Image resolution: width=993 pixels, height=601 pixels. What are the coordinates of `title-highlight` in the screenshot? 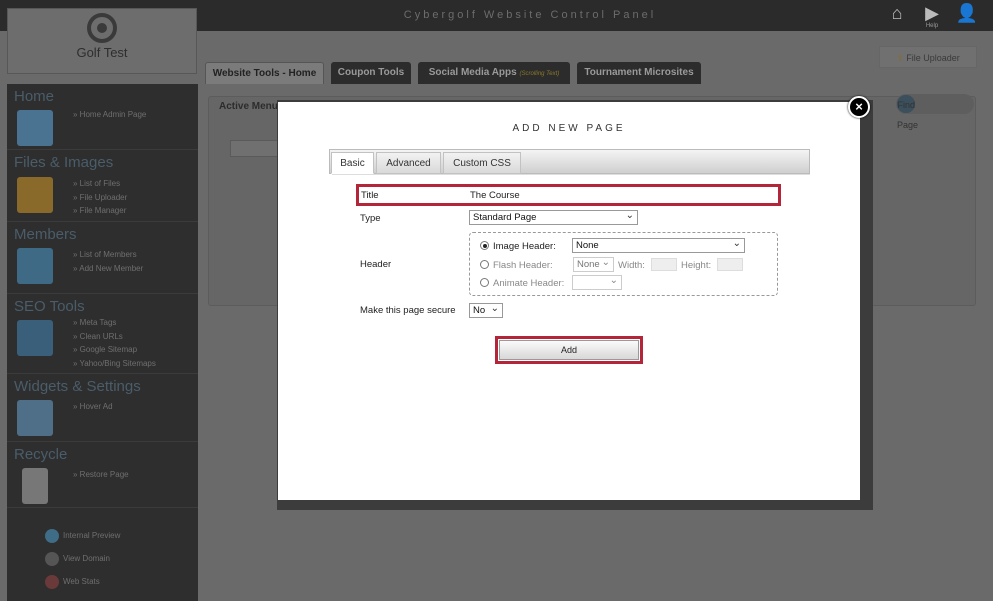 It's located at (568, 195).